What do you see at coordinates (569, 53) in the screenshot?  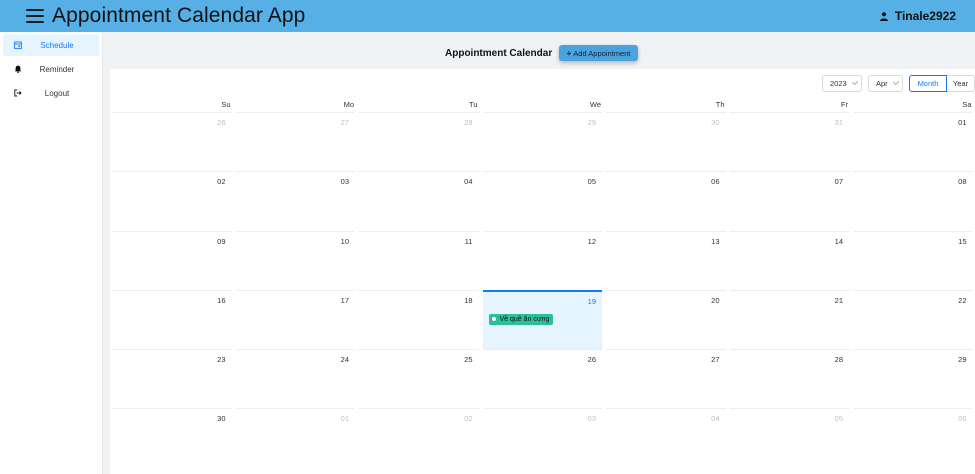 I see `plus-icon: +` at bounding box center [569, 53].